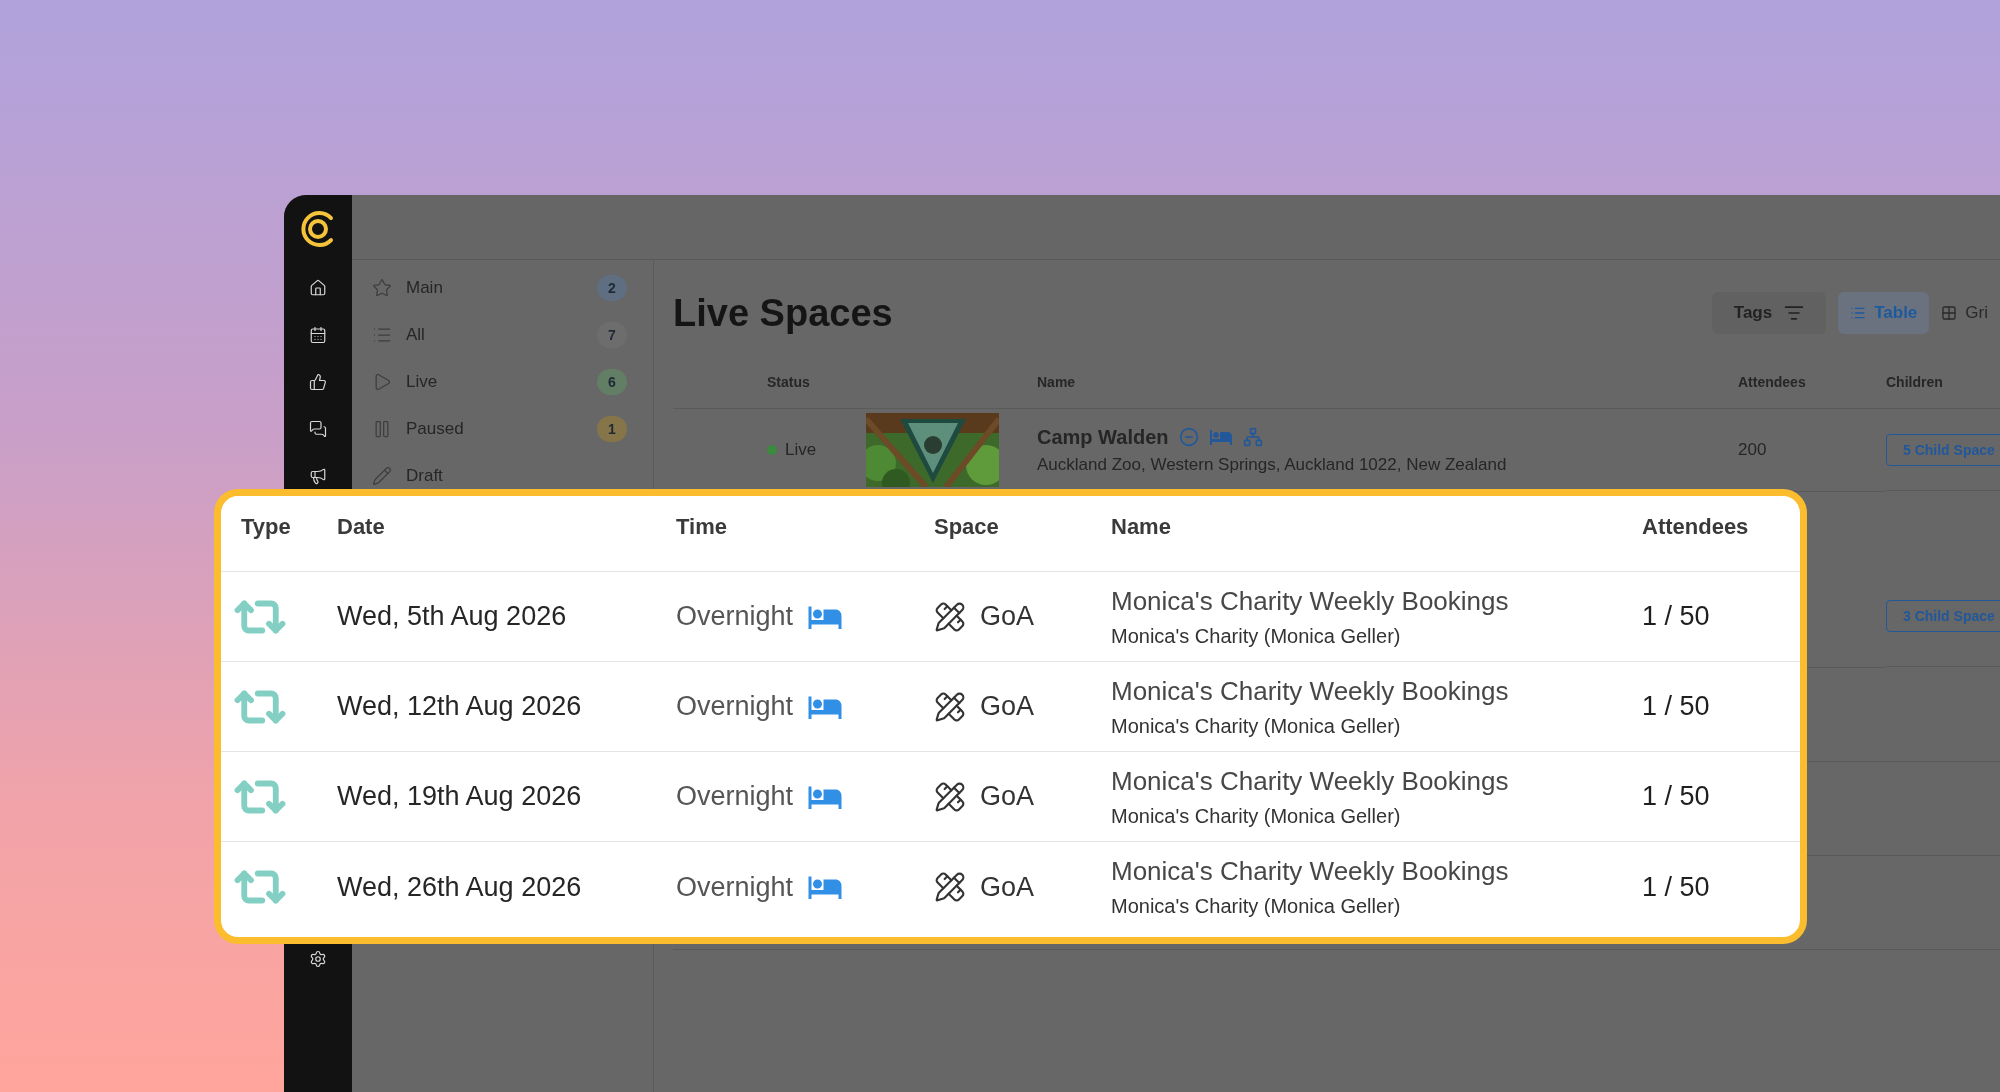  I want to click on booking-date: Wed, 26th Aug 2026, so click(459, 887).